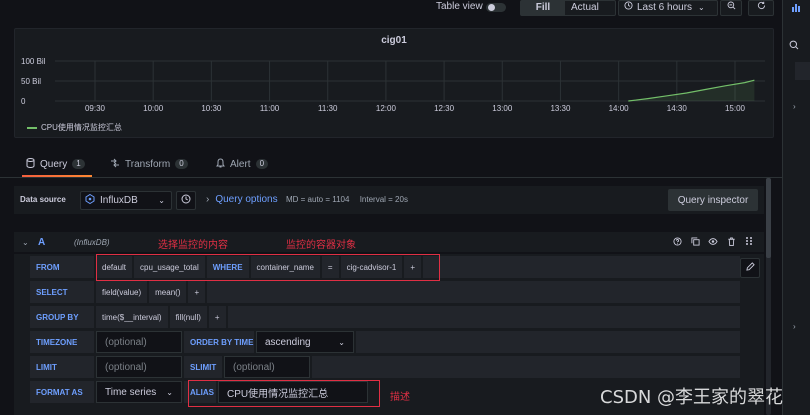 This screenshot has height=415, width=810. I want to click on timezone-keyword: TIMEZONE, so click(62, 342).